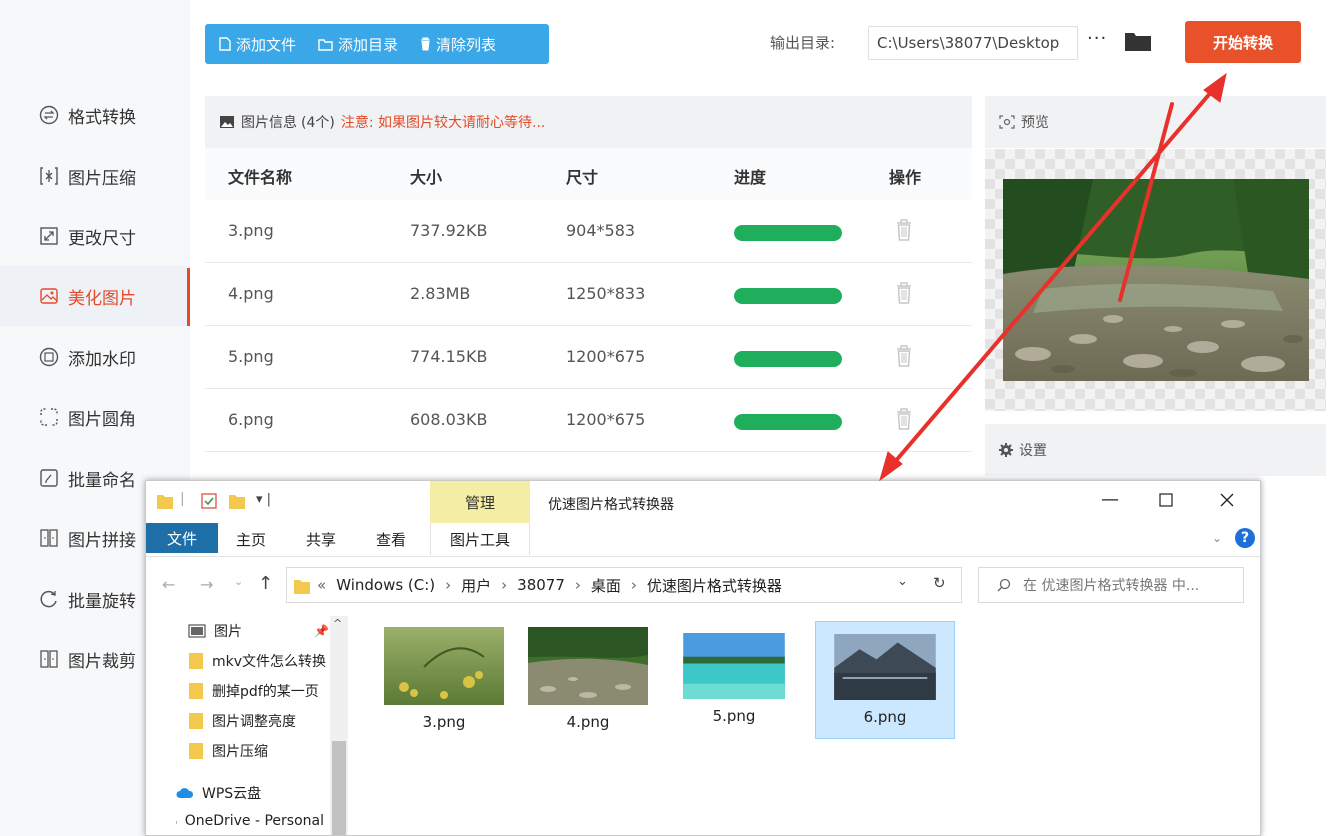 Image resolution: width=1338 pixels, height=836 pixels. Describe the element at coordinates (588, 294) in the screenshot. I see `table-row: 4.png 2.83MB 1250*833` at that location.